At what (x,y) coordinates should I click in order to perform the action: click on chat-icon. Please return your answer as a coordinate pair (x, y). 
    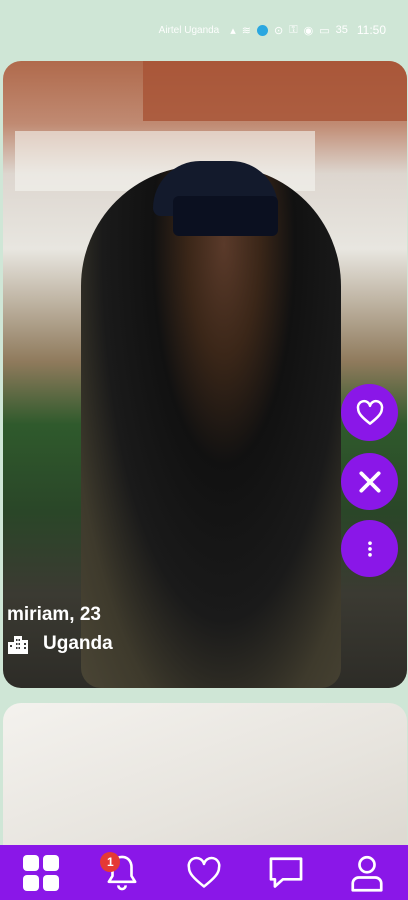
    Looking at the image, I should click on (285, 872).